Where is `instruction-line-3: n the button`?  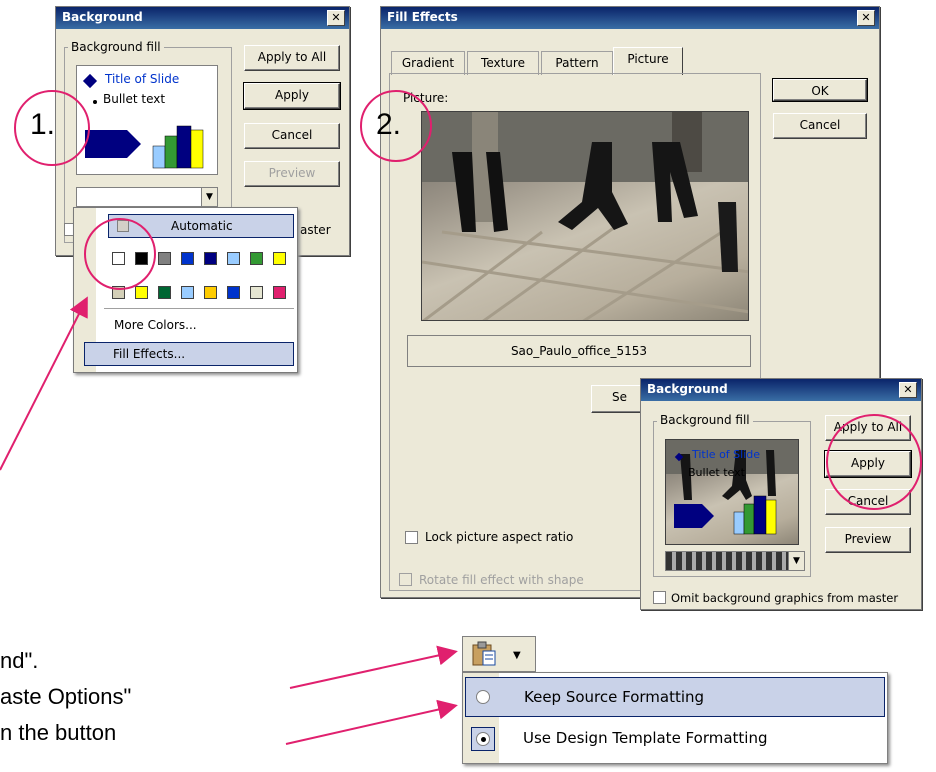
instruction-line-3: n the button is located at coordinates (58, 732).